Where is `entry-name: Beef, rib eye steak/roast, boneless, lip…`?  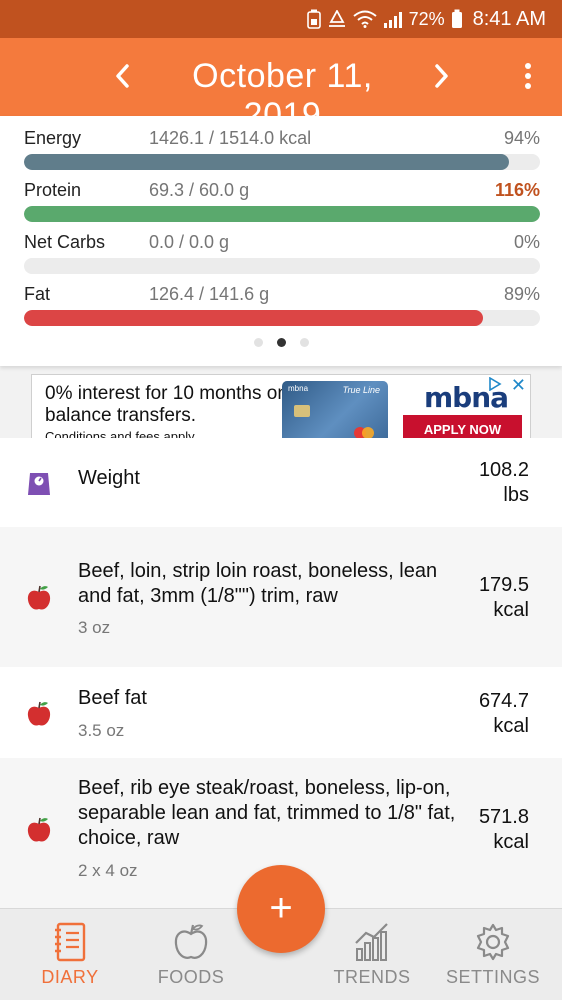 entry-name: Beef, rib eye steak/roast, boneless, lip… is located at coordinates (267, 813).